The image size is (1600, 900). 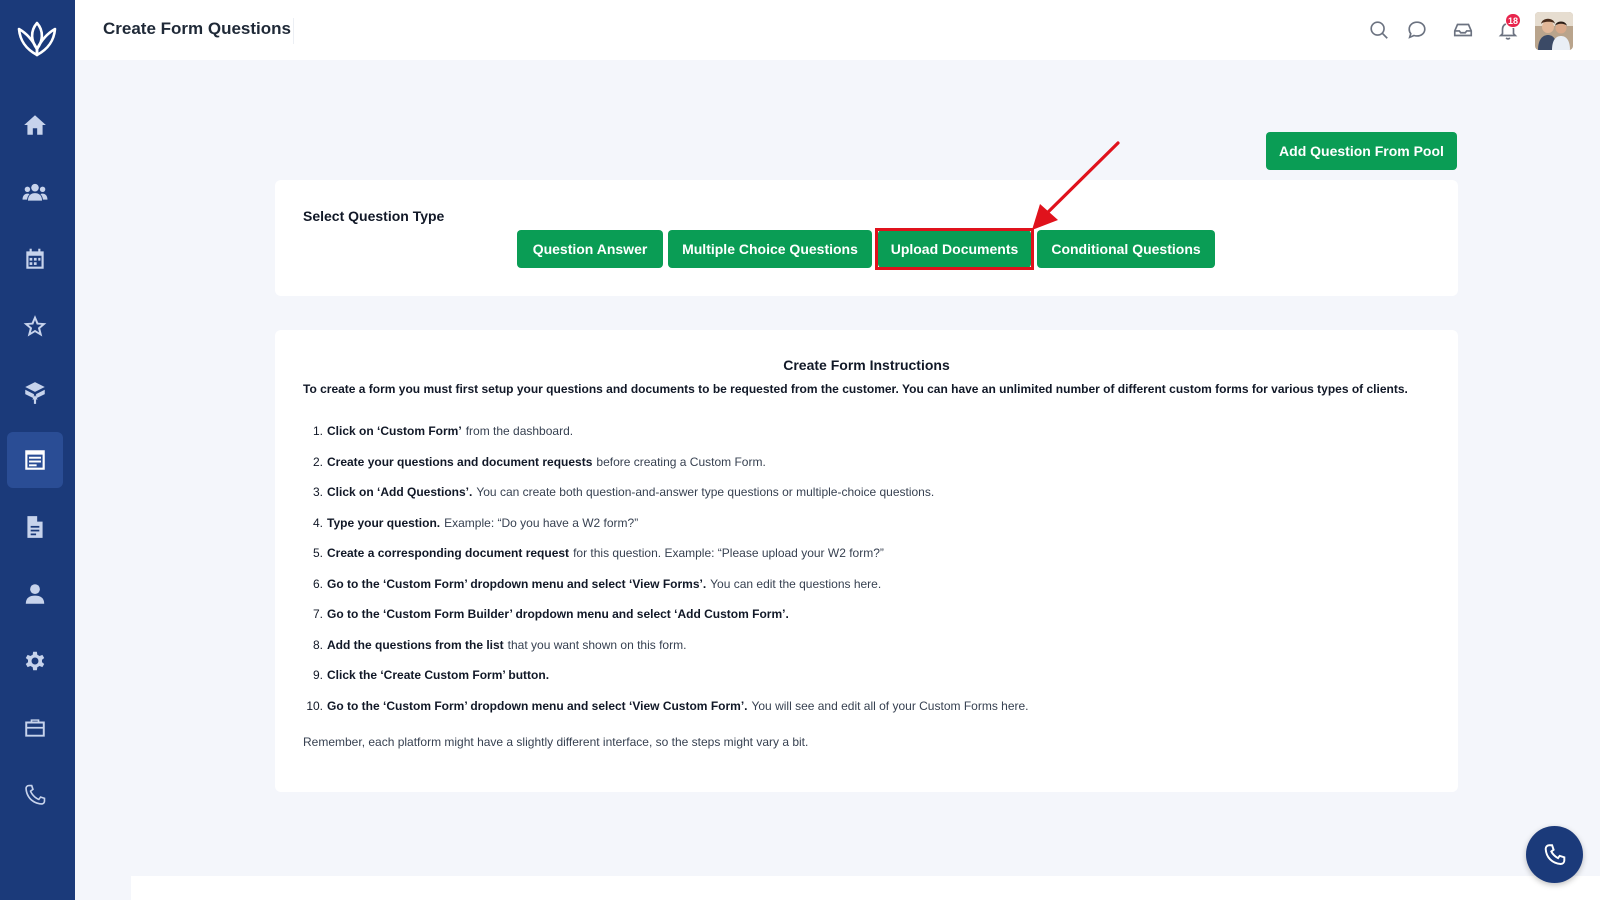 I want to click on avatar-photo-icon, so click(x=1554, y=31).